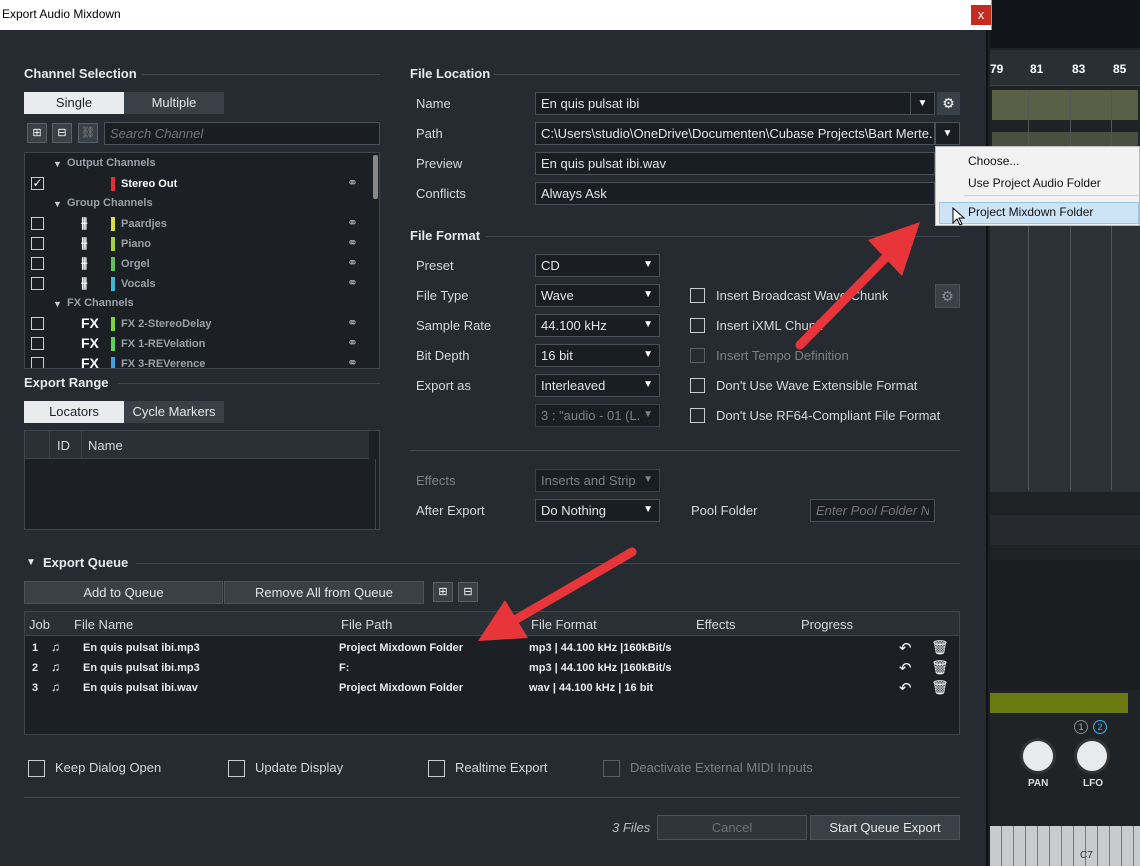 This screenshot has width=1140, height=866. I want to click on annotation-arrow-top, so click(857, 286).